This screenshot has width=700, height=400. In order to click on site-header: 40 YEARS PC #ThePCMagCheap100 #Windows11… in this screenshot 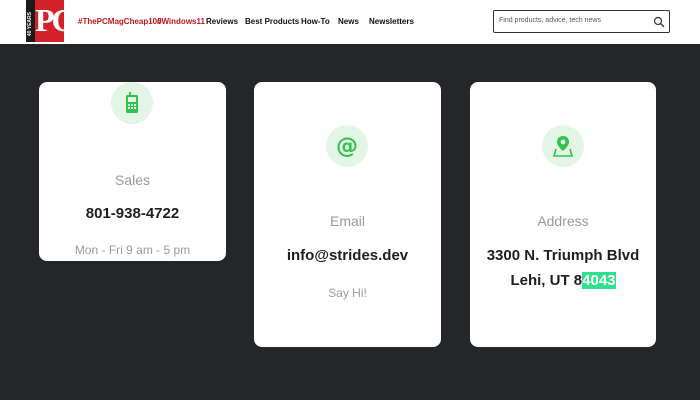, I will do `click(350, 22)`.